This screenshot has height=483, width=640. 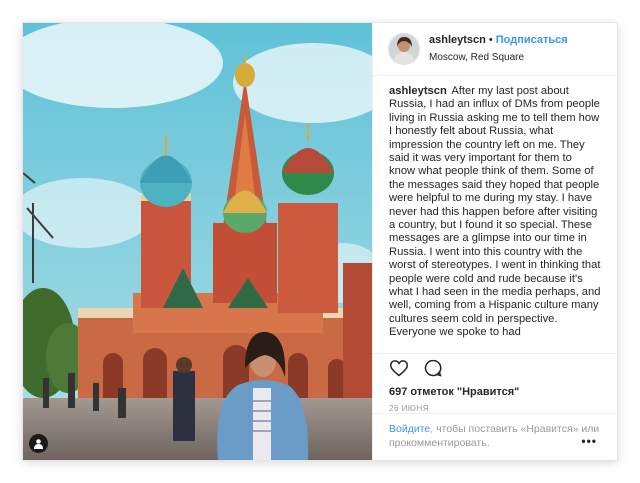 I want to click on follow-button: Подписаться, so click(x=532, y=40).